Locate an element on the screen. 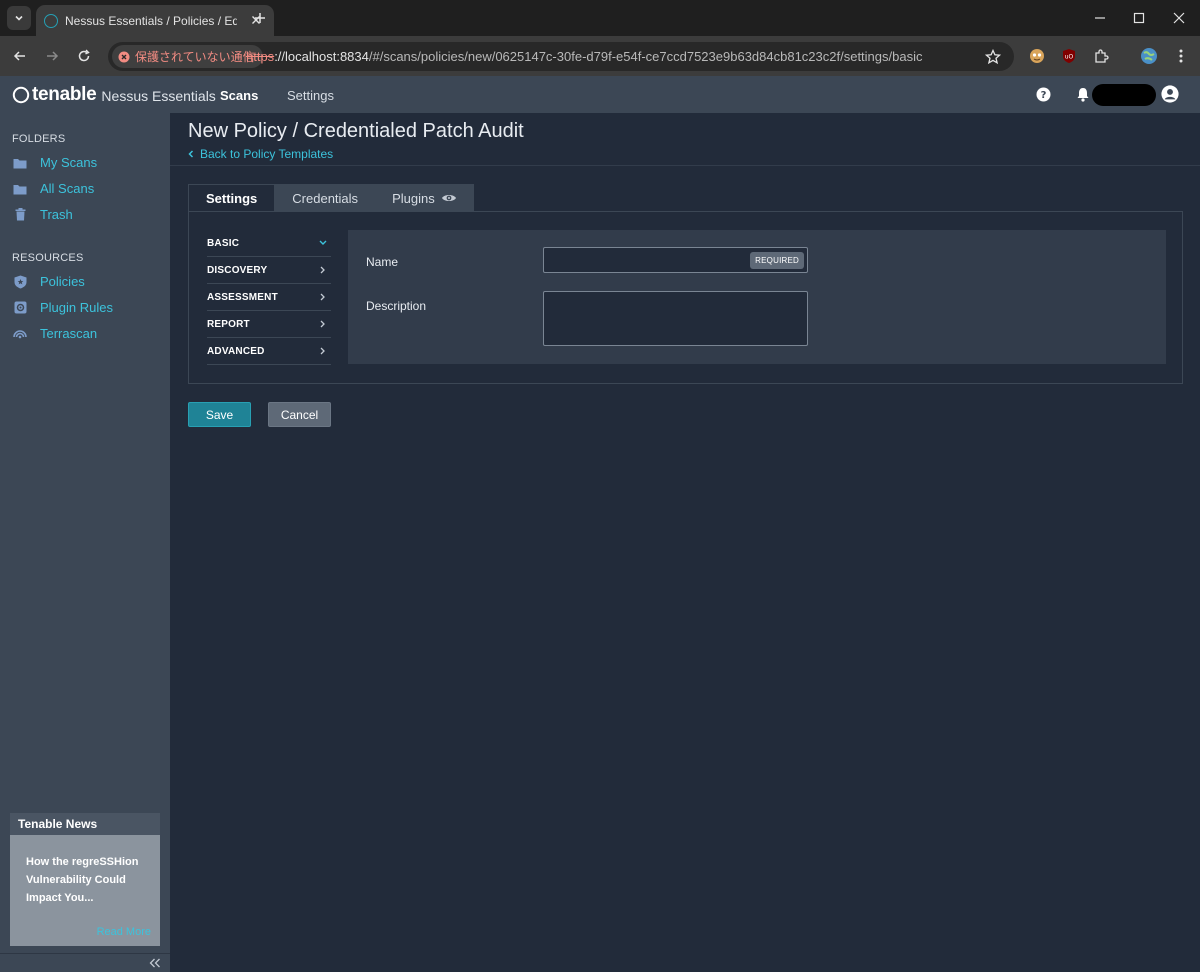 The height and width of the screenshot is (972, 1200). star-icon is located at coordinates (993, 57).